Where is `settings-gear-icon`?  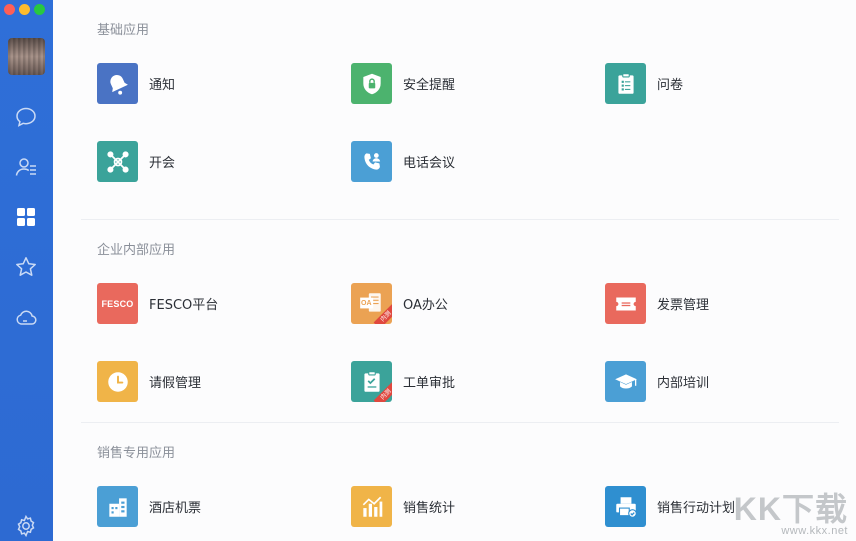
settings-gear-icon is located at coordinates (26, 526).